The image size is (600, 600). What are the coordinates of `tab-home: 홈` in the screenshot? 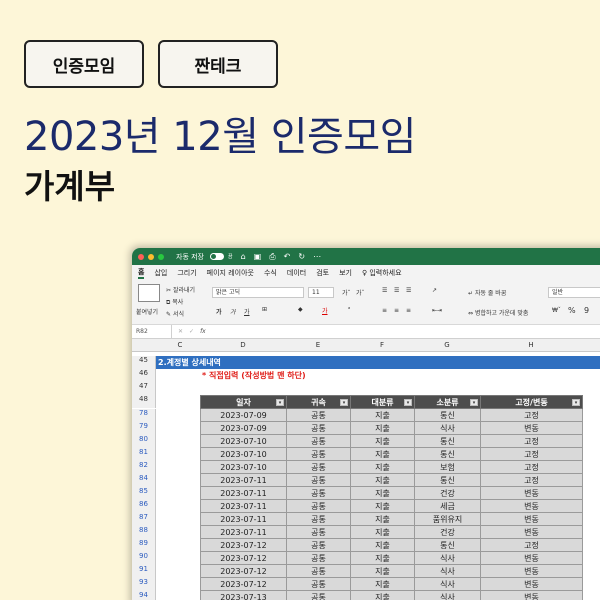 It's located at (141, 273).